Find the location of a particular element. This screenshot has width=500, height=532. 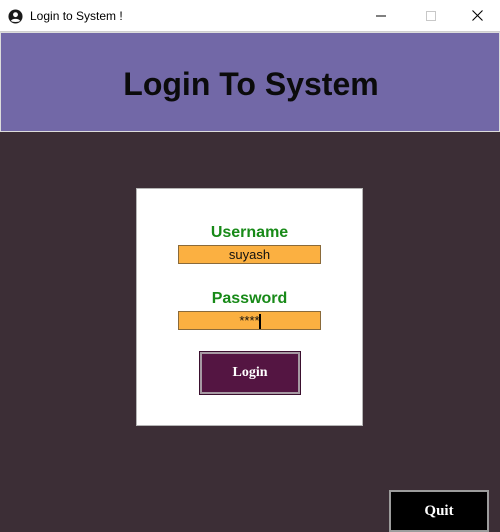

username-label: Username is located at coordinates (249, 232).